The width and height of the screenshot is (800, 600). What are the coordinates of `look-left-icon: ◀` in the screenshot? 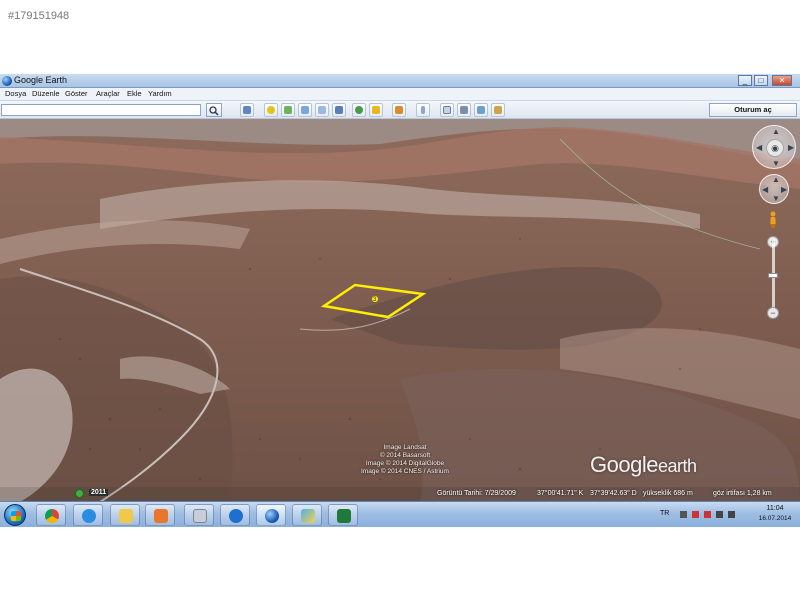 It's located at (759, 147).